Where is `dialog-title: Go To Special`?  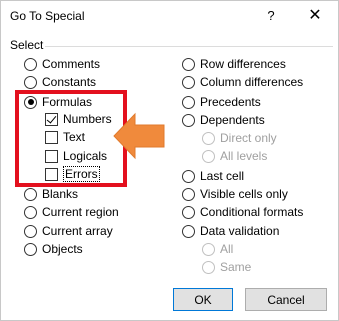
dialog-title: Go To Special is located at coordinates (47, 16).